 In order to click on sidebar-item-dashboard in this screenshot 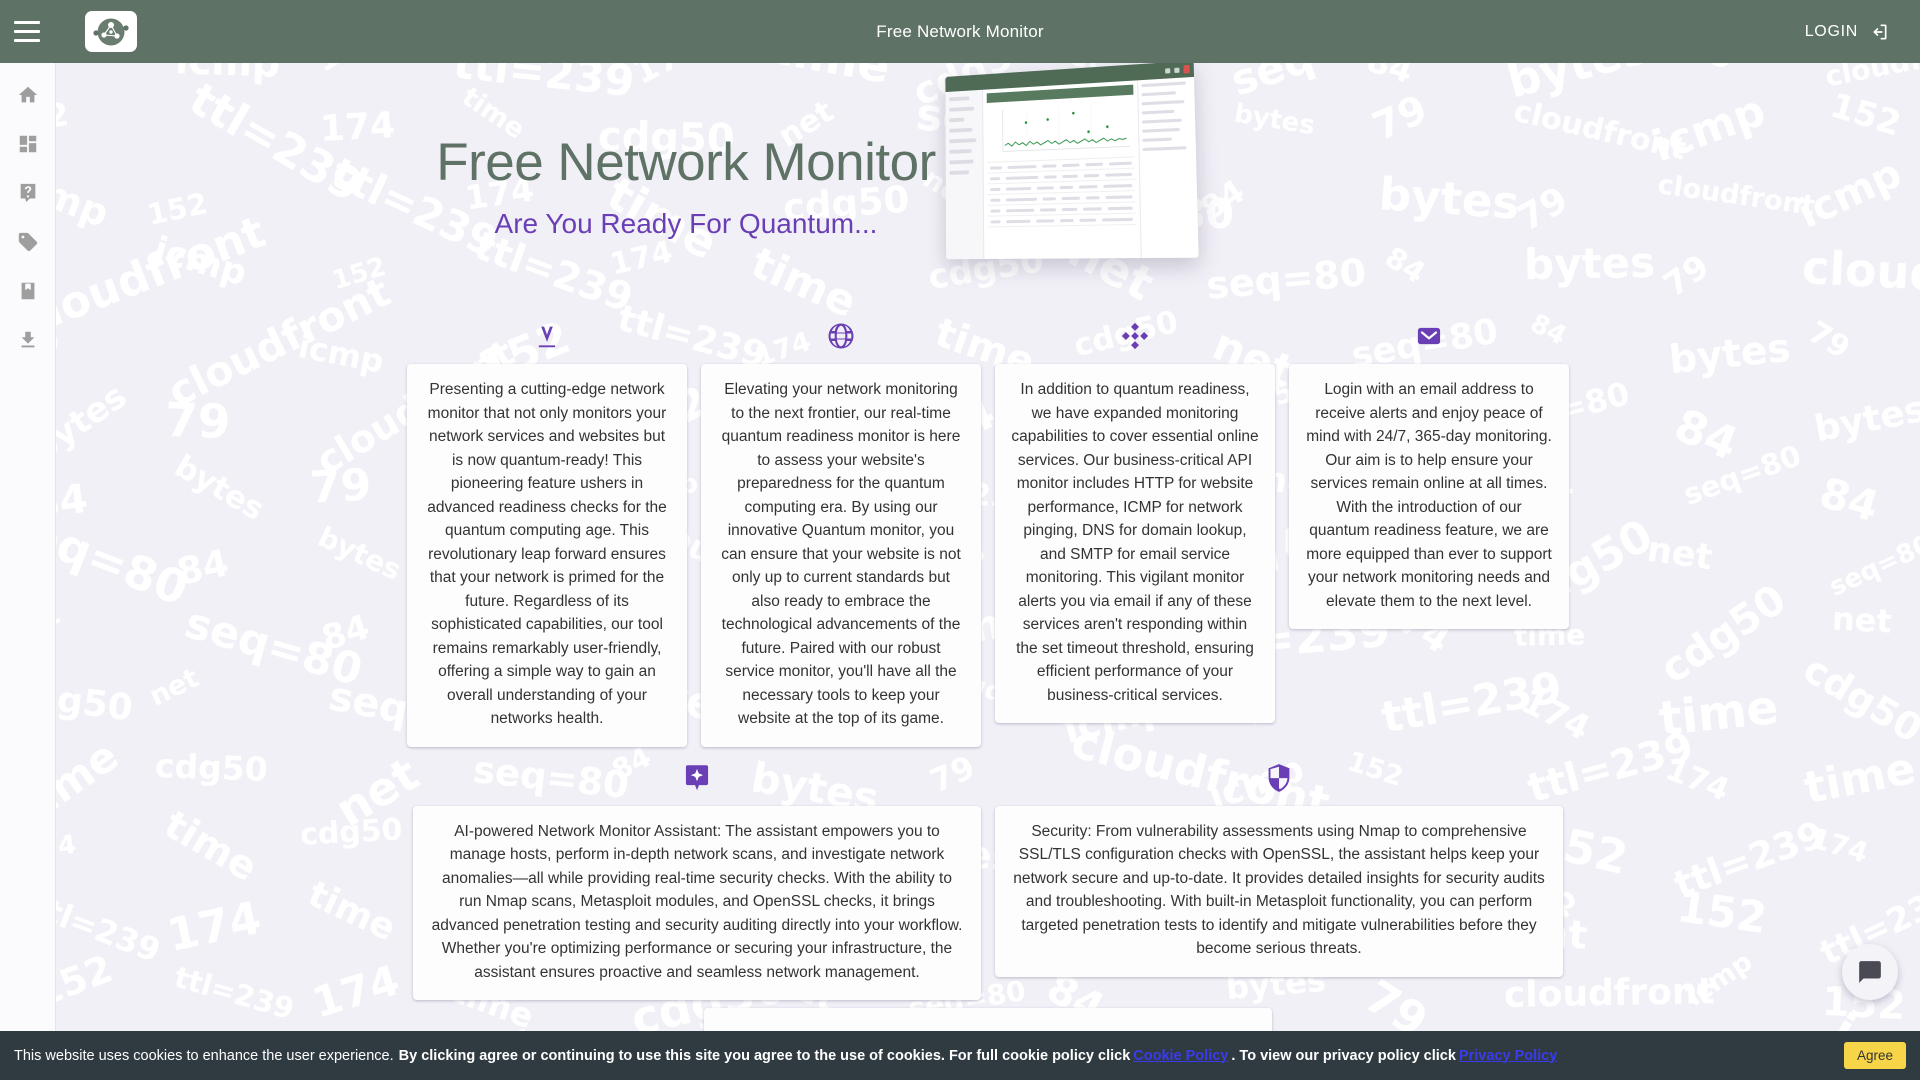, I will do `click(28, 144)`.